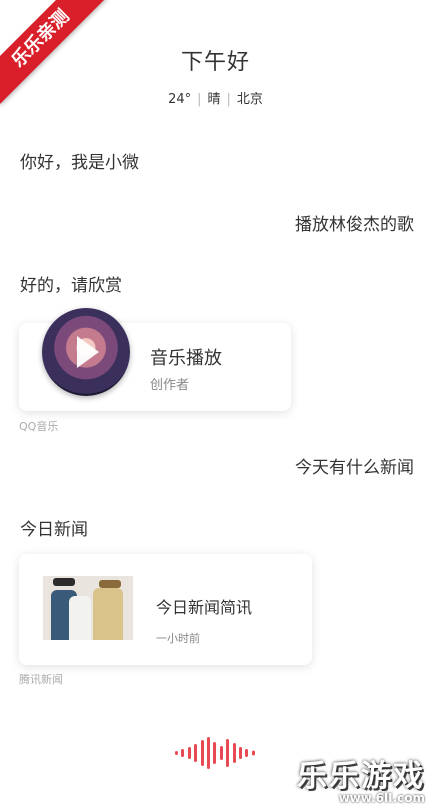 This screenshot has height=809, width=431. I want to click on play-icon, so click(88, 352).